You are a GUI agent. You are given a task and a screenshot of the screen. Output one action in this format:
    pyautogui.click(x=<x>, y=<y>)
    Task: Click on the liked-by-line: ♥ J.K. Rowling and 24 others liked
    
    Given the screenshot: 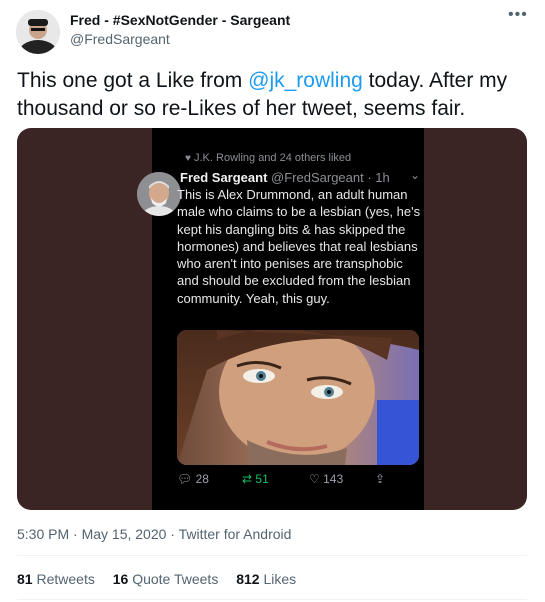 What is the action you would take?
    pyautogui.click(x=268, y=158)
    